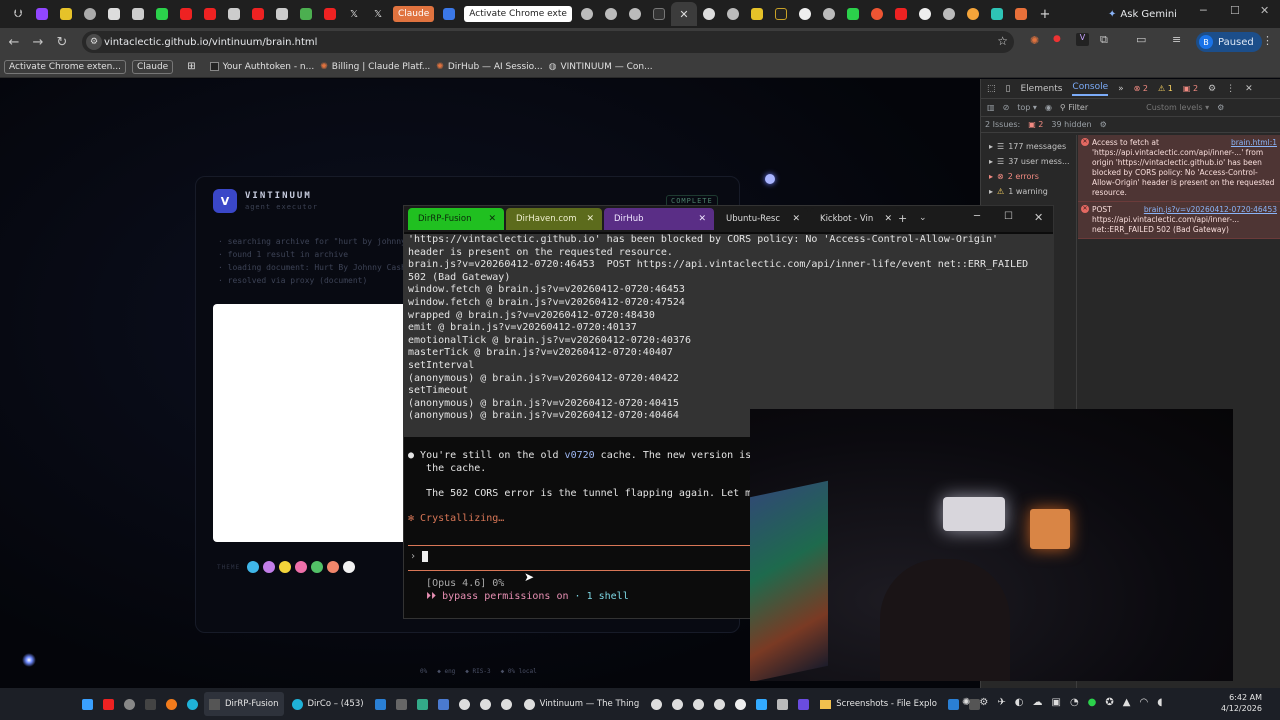  What do you see at coordinates (781, 14) in the screenshot?
I see `tab-dark` at bounding box center [781, 14].